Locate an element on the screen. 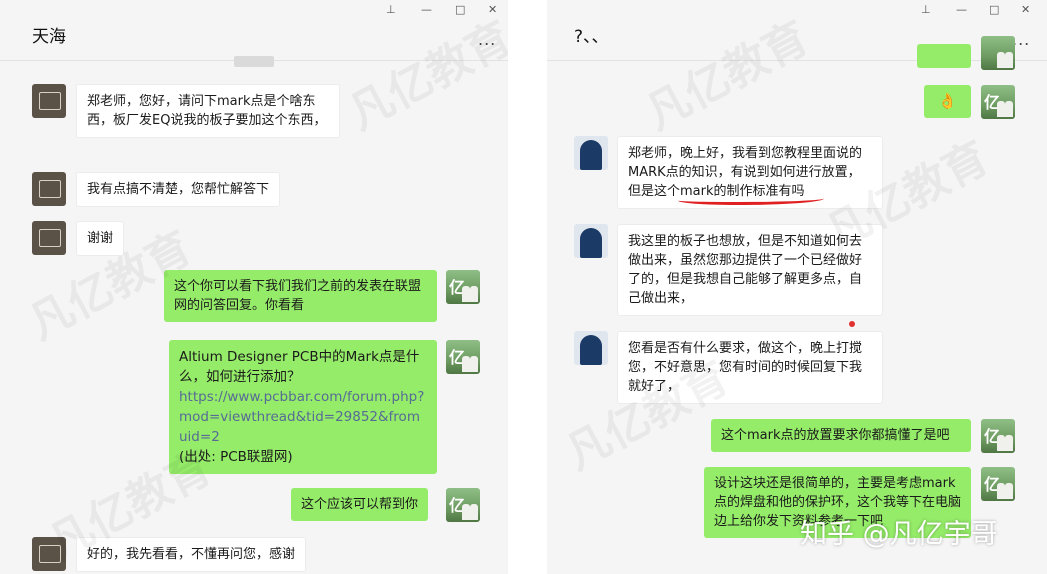 Image resolution: width=1047 pixels, height=574 pixels. message-bubble-partial is located at coordinates (944, 56).